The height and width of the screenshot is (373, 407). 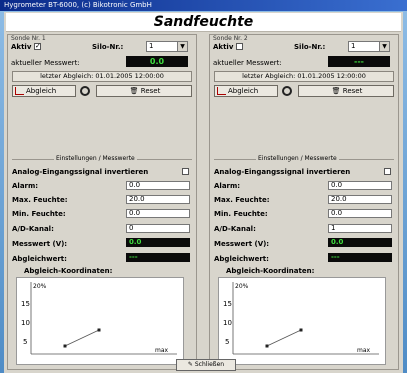 I want to click on close-button: ✎ Schließen, so click(x=206, y=365).